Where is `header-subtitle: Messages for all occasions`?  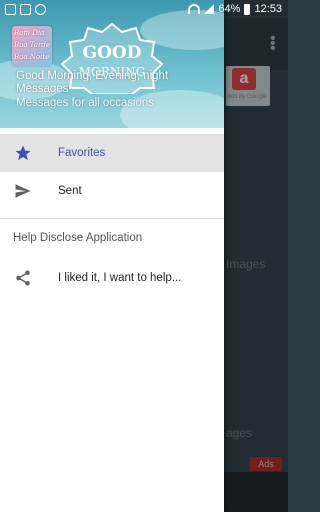 header-subtitle: Messages for all occasions is located at coordinates (85, 103).